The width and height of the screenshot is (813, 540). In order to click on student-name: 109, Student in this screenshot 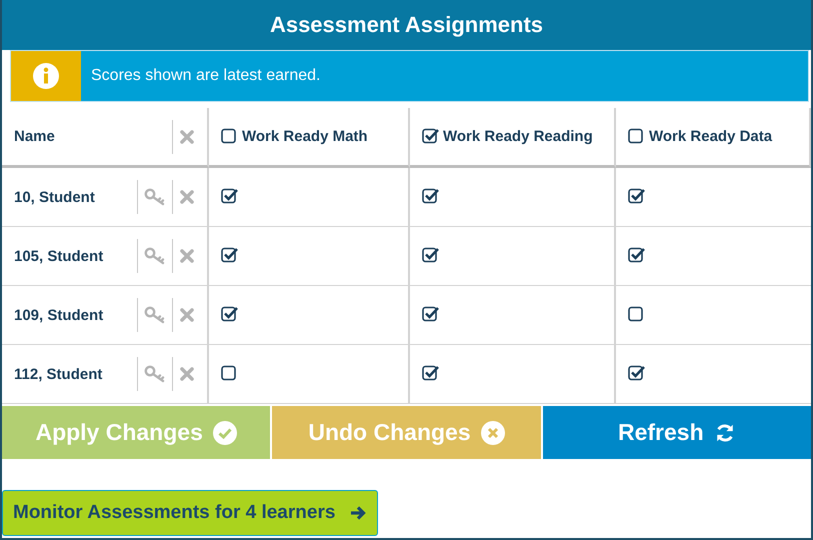, I will do `click(59, 315)`.